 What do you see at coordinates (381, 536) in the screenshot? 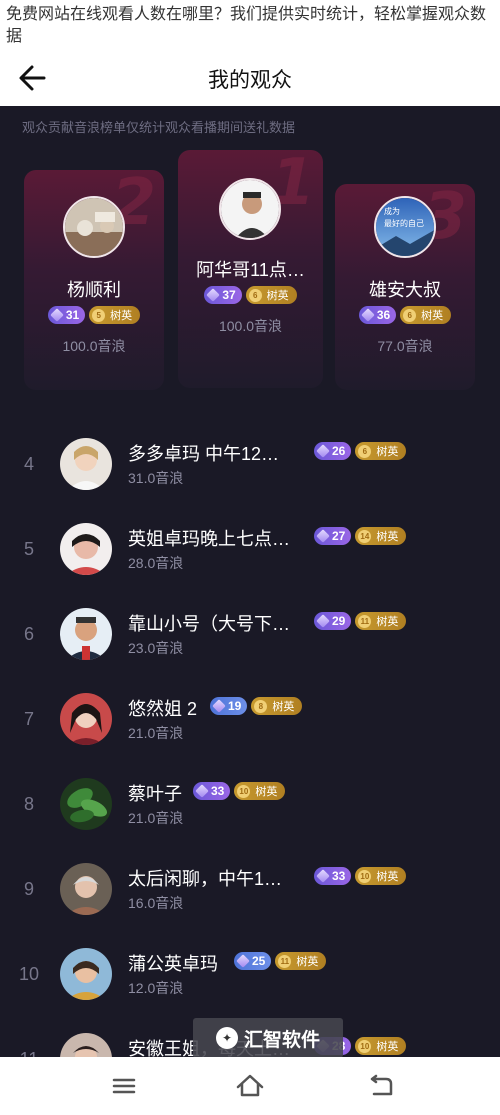
I see `fan-club-badge: 14 树英` at bounding box center [381, 536].